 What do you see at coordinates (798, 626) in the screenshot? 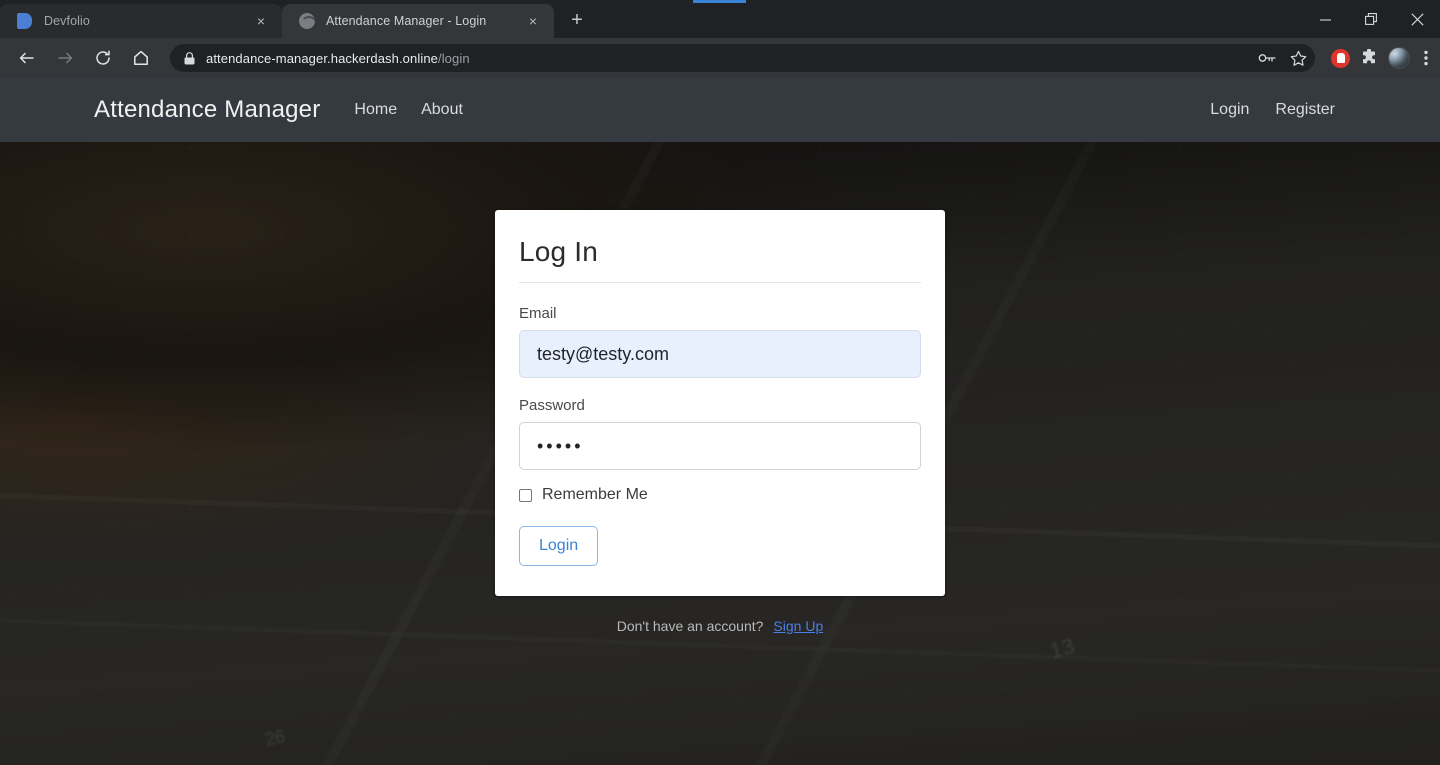
I see `signup-link: Sign Up` at bounding box center [798, 626].